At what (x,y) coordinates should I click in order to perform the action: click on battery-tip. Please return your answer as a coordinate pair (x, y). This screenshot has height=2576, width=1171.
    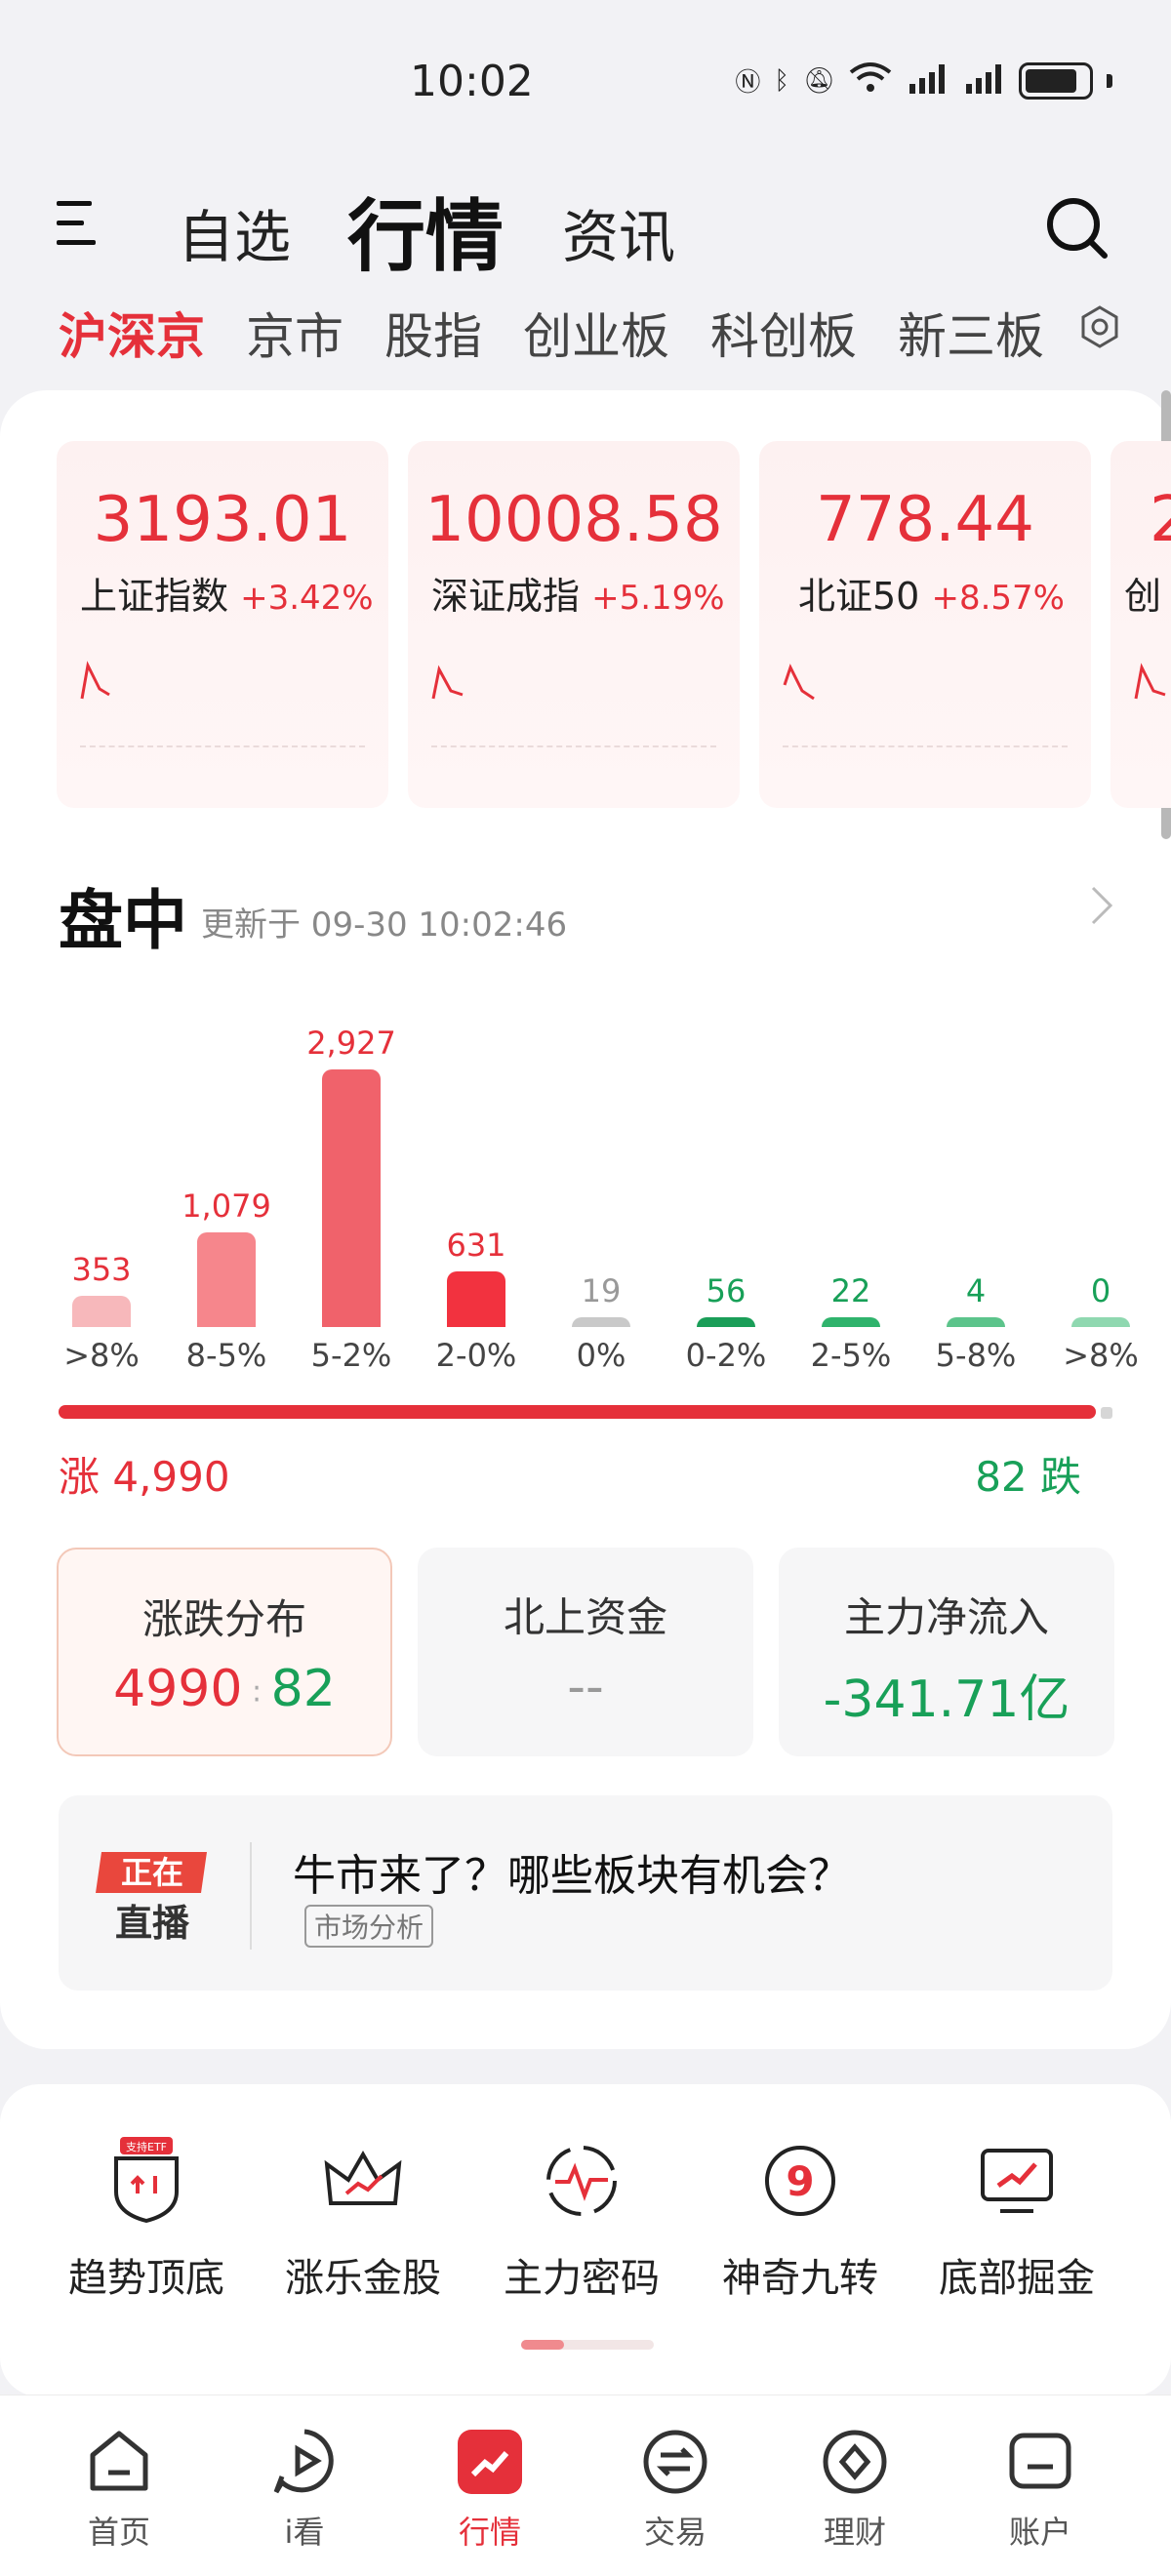
    Looking at the image, I should click on (1109, 80).